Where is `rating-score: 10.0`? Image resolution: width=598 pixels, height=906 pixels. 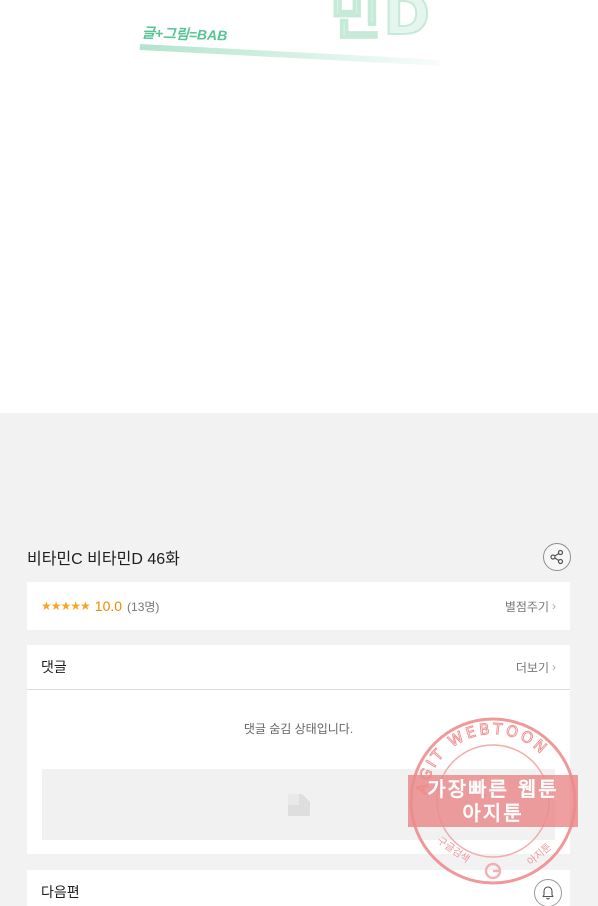 rating-score: 10.0 is located at coordinates (108, 606).